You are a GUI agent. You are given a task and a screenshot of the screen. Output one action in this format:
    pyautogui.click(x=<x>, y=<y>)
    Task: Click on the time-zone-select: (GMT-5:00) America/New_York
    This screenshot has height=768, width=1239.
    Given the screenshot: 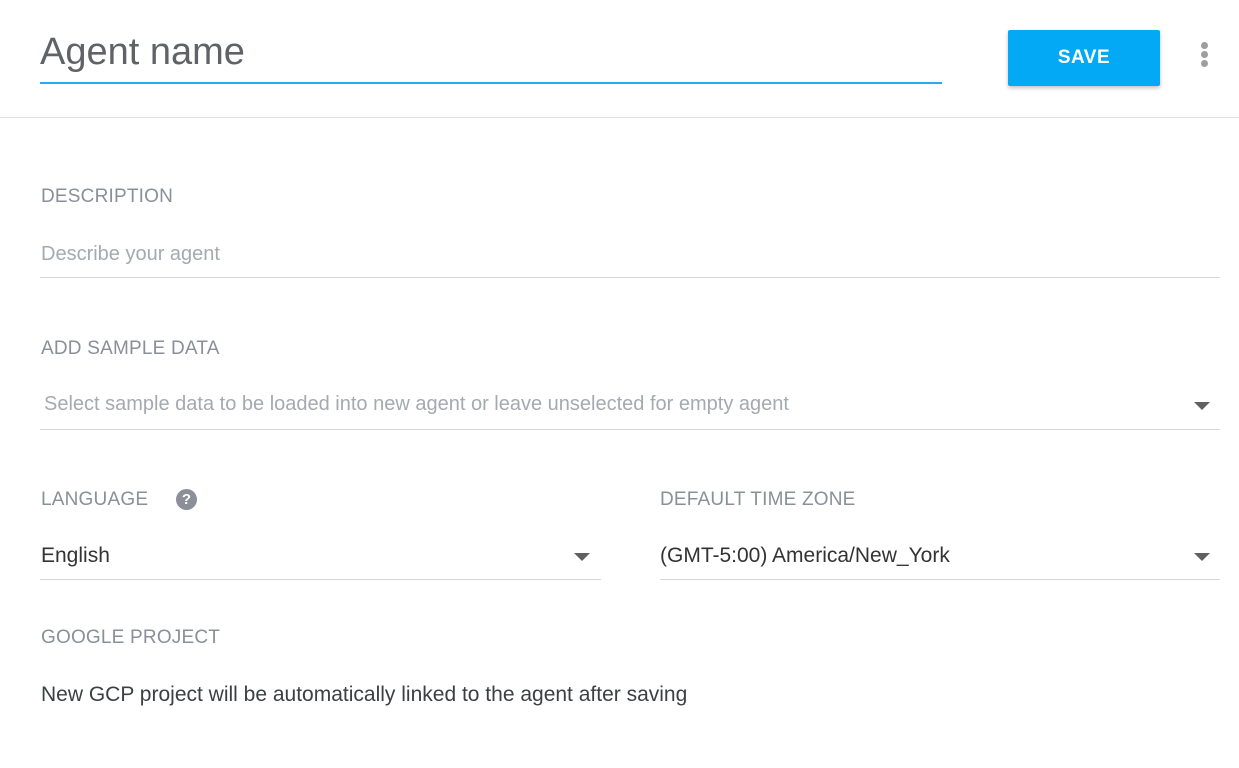 What is the action you would take?
    pyautogui.click(x=940, y=557)
    